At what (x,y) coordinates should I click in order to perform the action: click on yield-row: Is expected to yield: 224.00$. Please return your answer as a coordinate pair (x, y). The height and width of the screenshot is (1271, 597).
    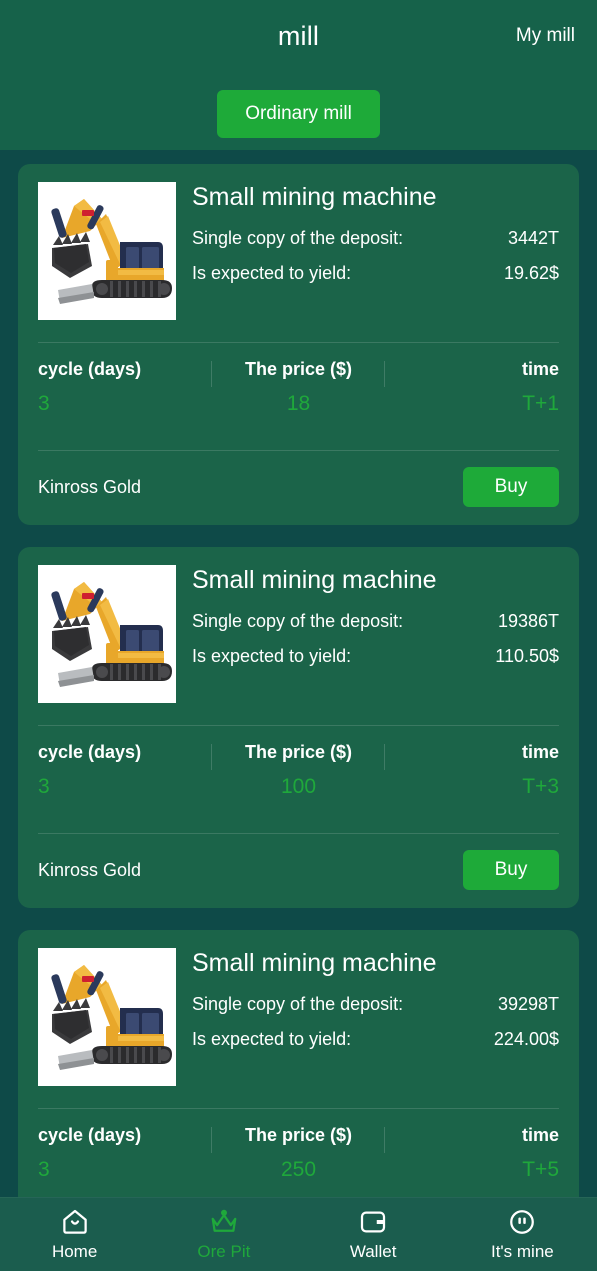
    Looking at the image, I should click on (375, 1039).